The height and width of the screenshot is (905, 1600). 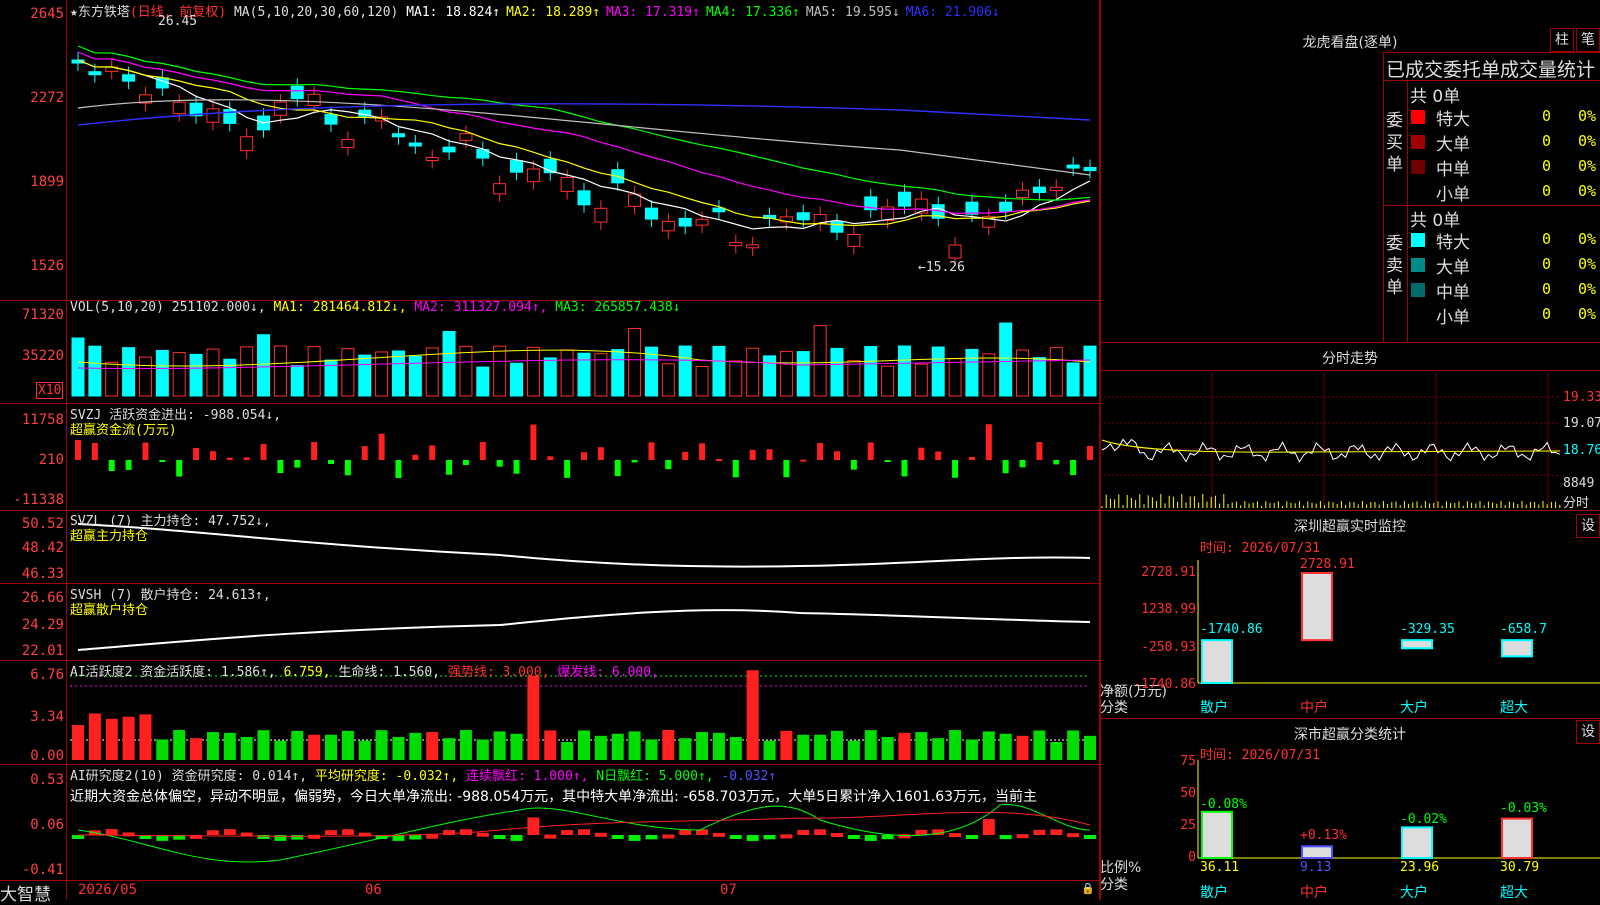 What do you see at coordinates (453, 12) in the screenshot?
I see `ma1-value: MA1: 18.824↑` at bounding box center [453, 12].